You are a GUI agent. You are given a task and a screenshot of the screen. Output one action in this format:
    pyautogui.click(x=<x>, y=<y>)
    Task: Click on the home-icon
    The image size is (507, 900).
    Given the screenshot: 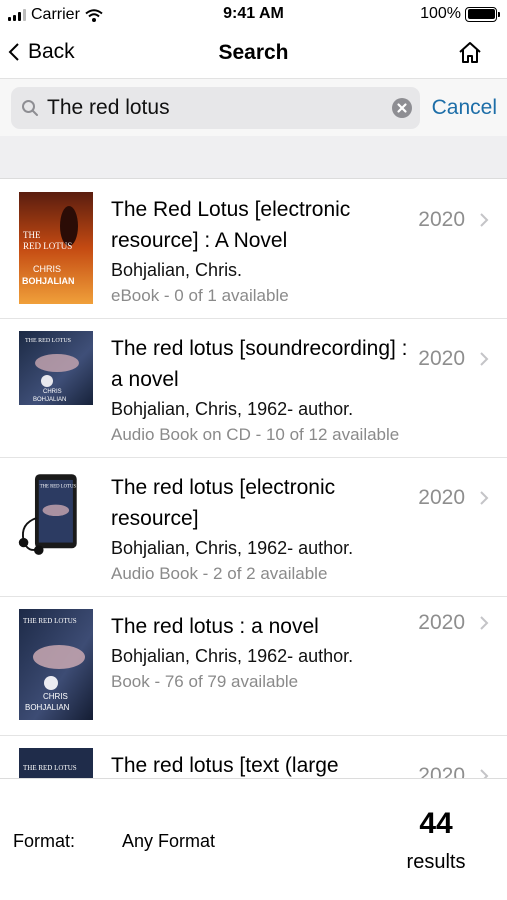 What is the action you would take?
    pyautogui.click(x=470, y=53)
    